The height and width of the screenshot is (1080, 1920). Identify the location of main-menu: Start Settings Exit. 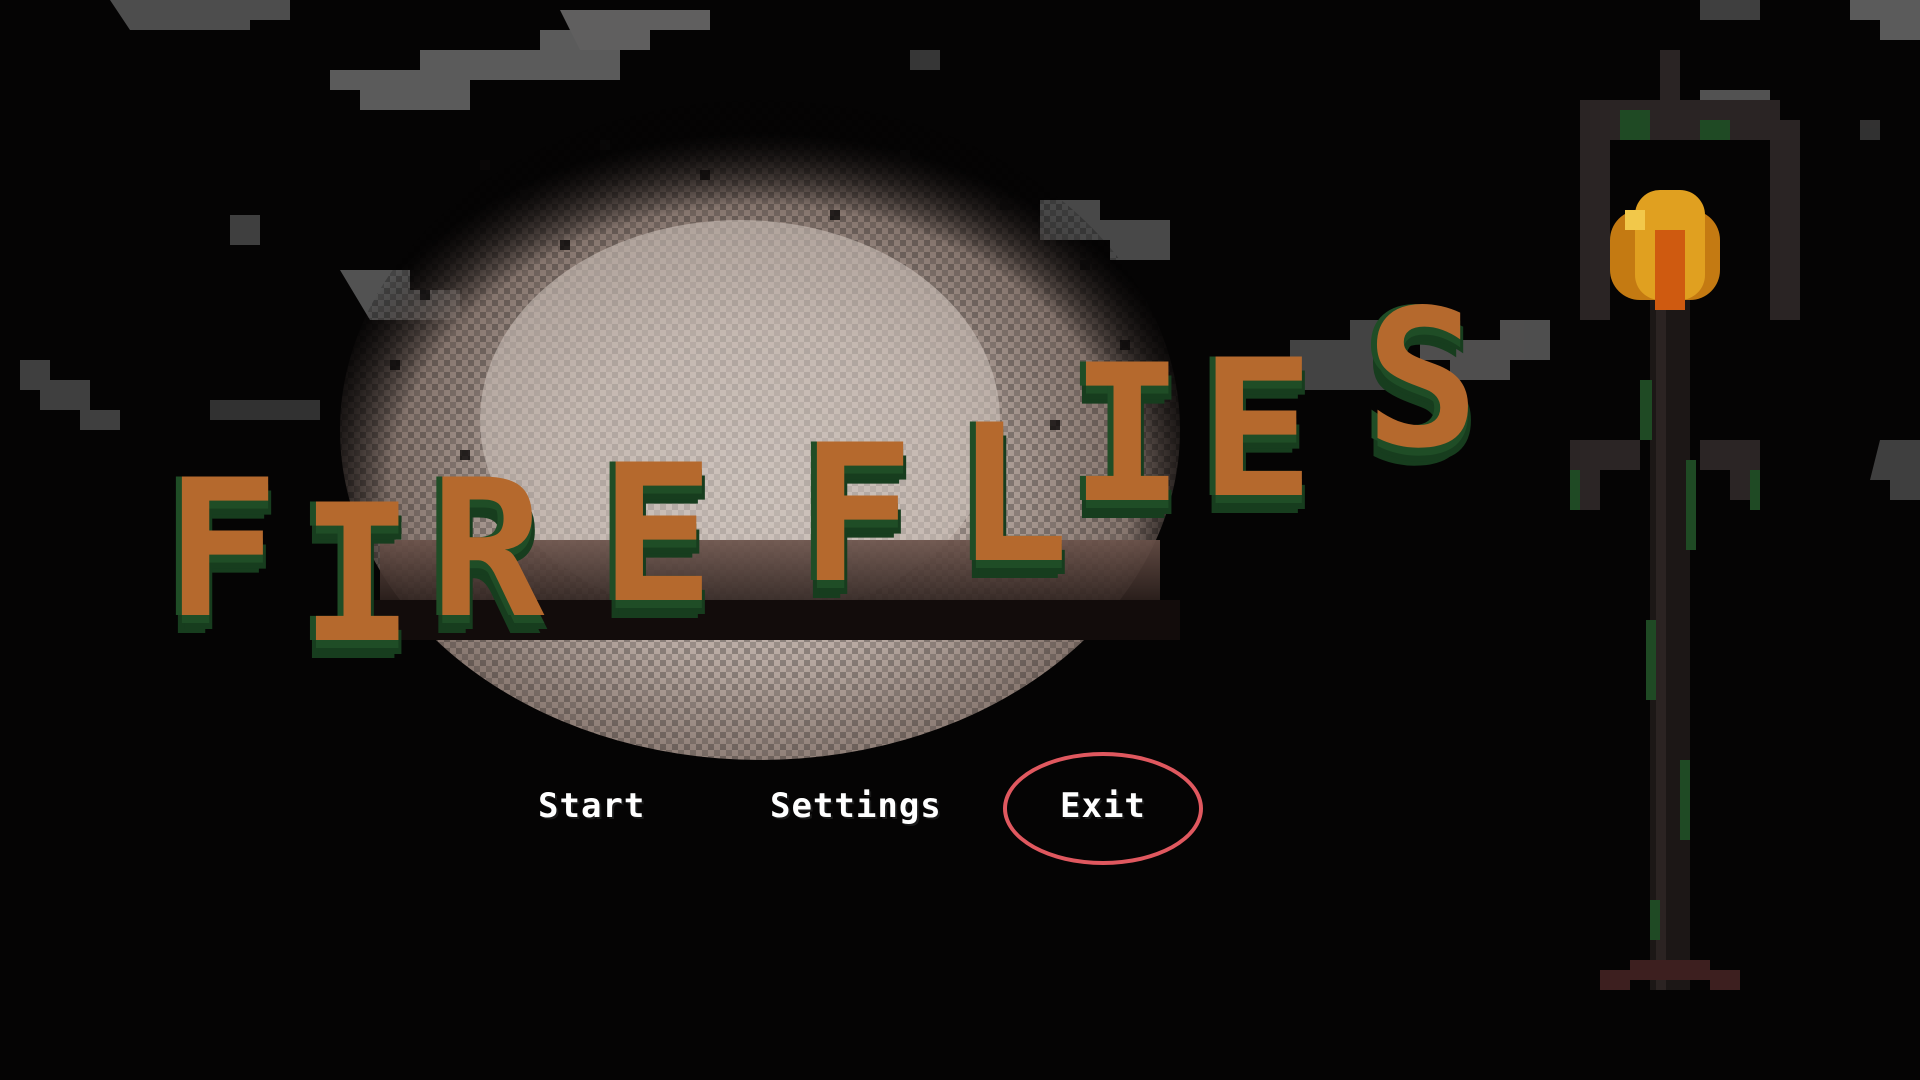
(960, 818).